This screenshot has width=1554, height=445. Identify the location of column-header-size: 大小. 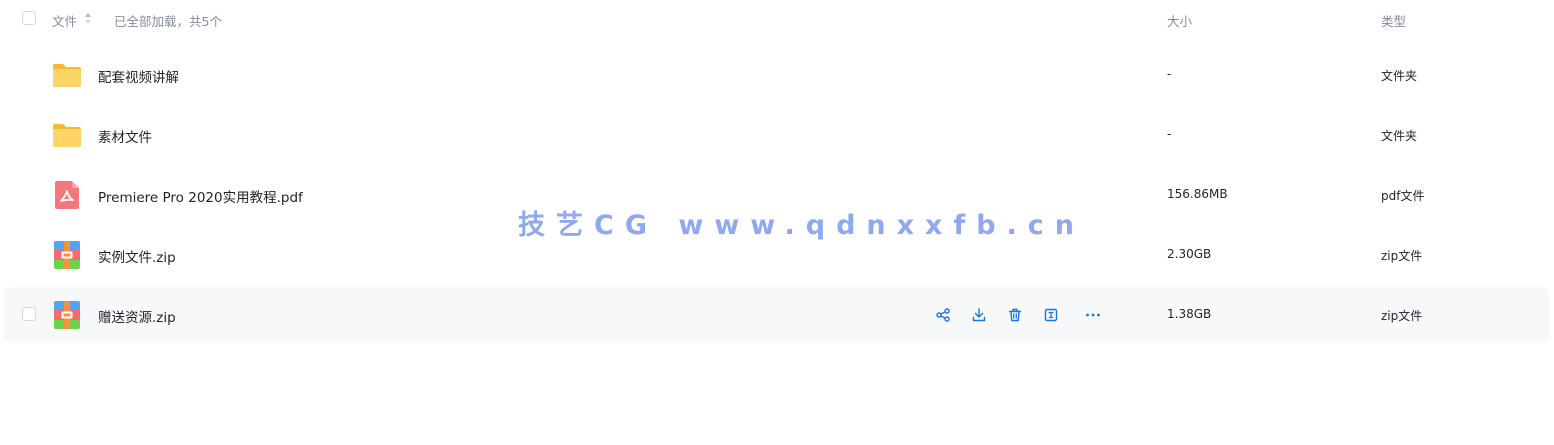
(1179, 20).